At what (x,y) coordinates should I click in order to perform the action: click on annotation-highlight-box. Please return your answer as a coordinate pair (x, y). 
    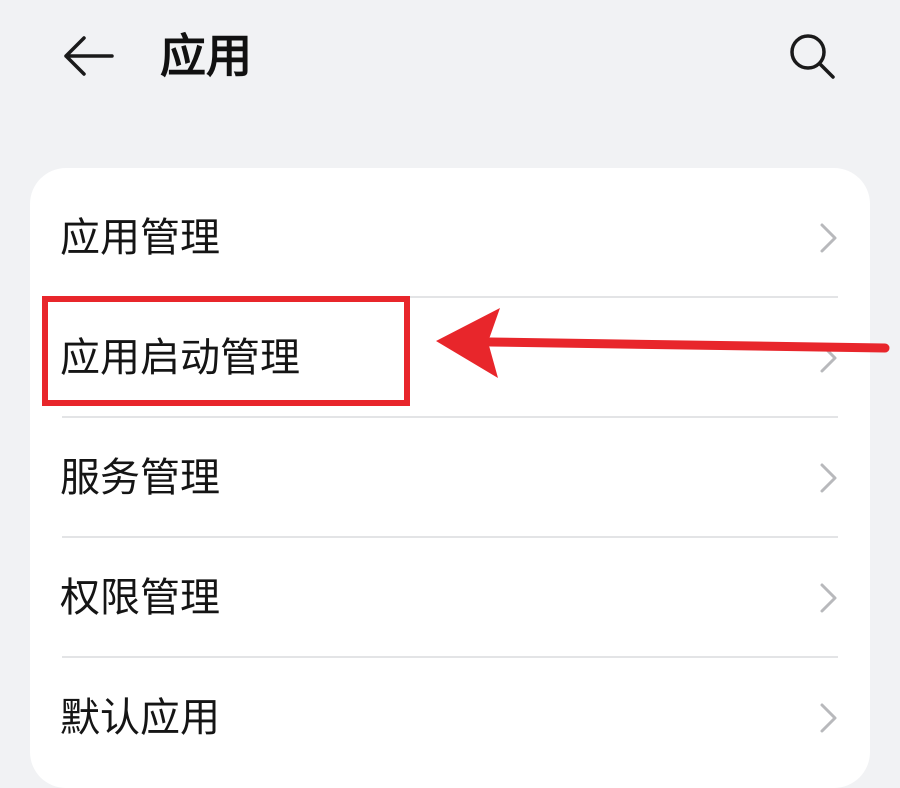
    Looking at the image, I should click on (226, 351).